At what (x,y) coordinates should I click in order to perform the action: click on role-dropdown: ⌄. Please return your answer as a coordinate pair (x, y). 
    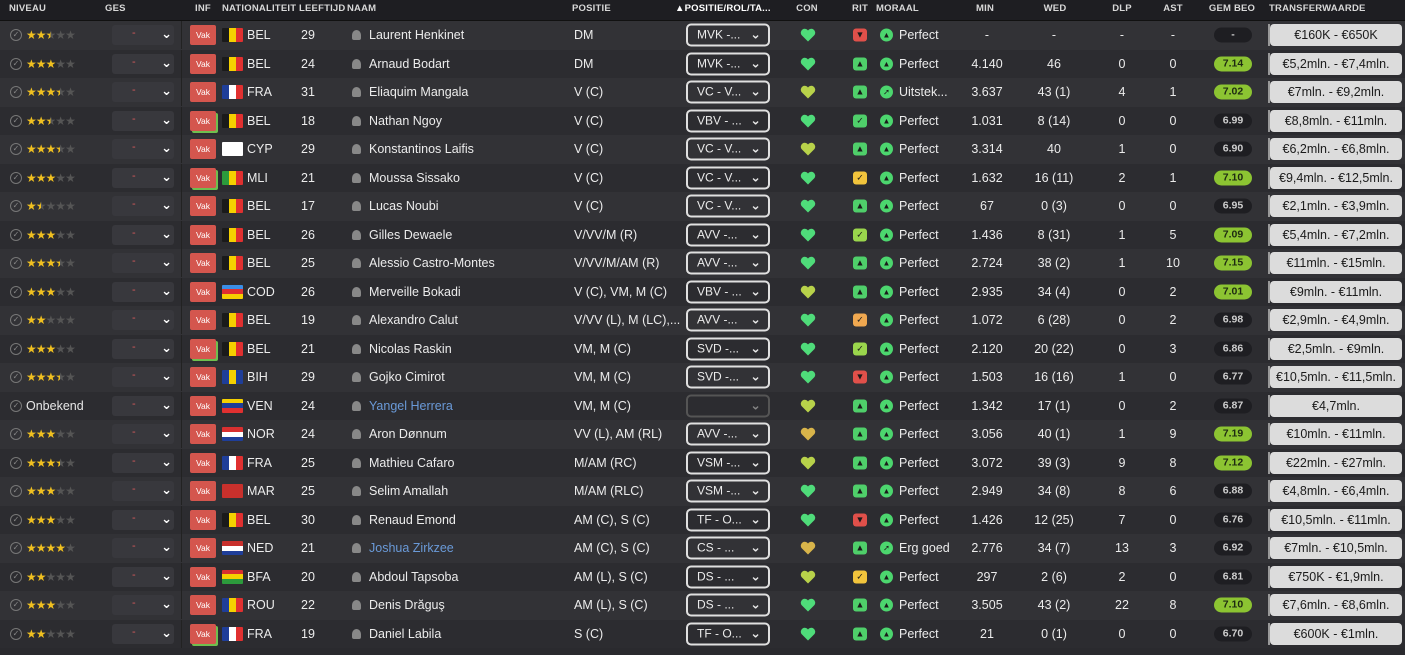
    Looking at the image, I should click on (728, 406).